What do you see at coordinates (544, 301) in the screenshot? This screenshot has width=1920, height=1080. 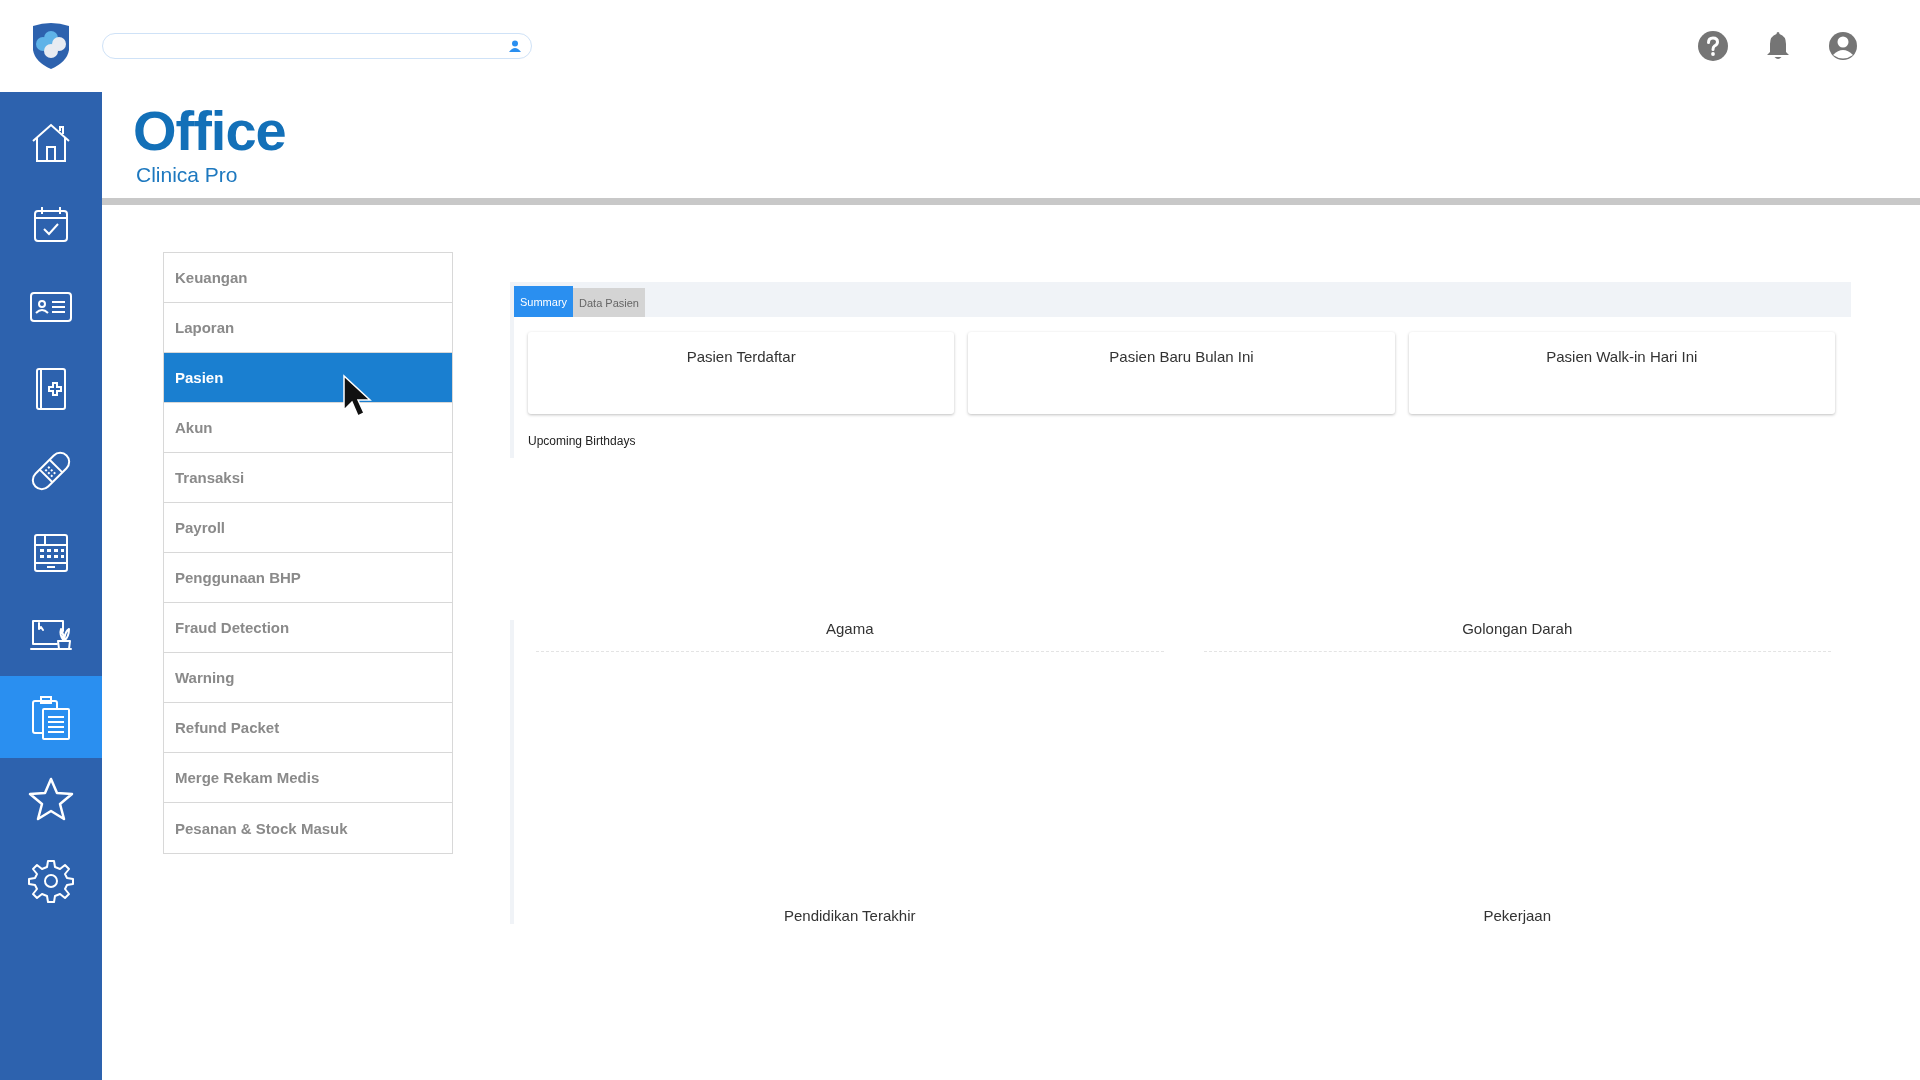 I see `tab: Summary` at bounding box center [544, 301].